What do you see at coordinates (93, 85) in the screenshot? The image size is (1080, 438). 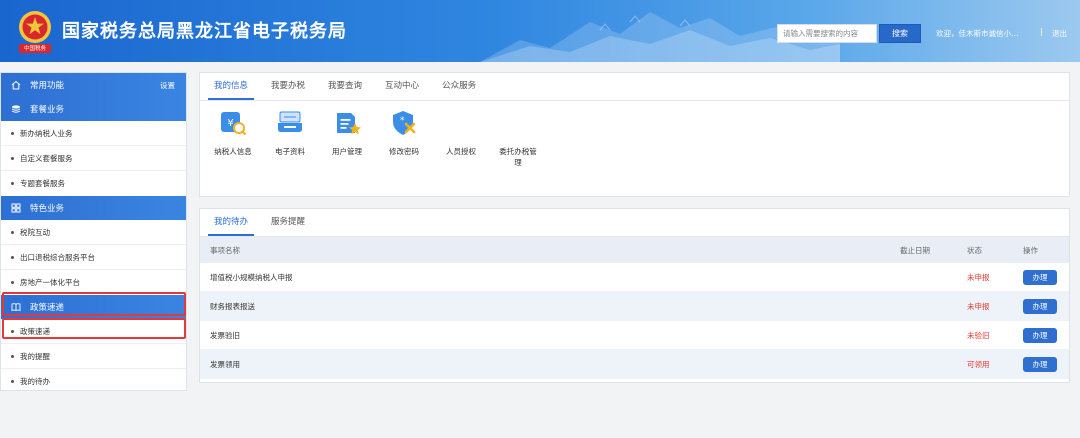 I see `sidebar-section-common-functions: 常用功能 设置` at bounding box center [93, 85].